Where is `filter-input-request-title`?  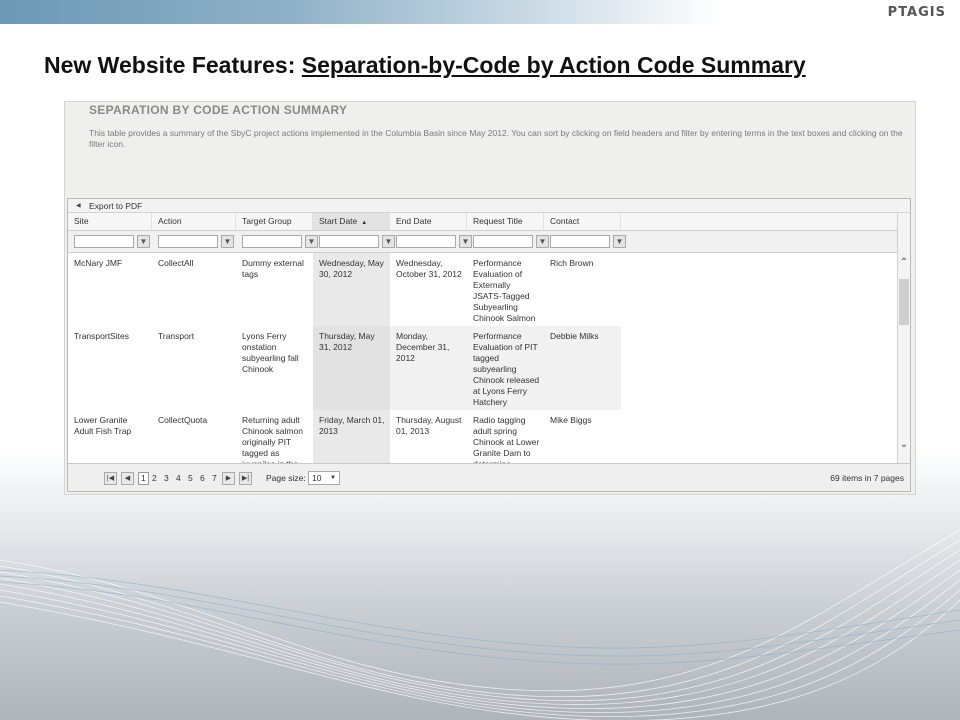
filter-input-request-title is located at coordinates (503, 241).